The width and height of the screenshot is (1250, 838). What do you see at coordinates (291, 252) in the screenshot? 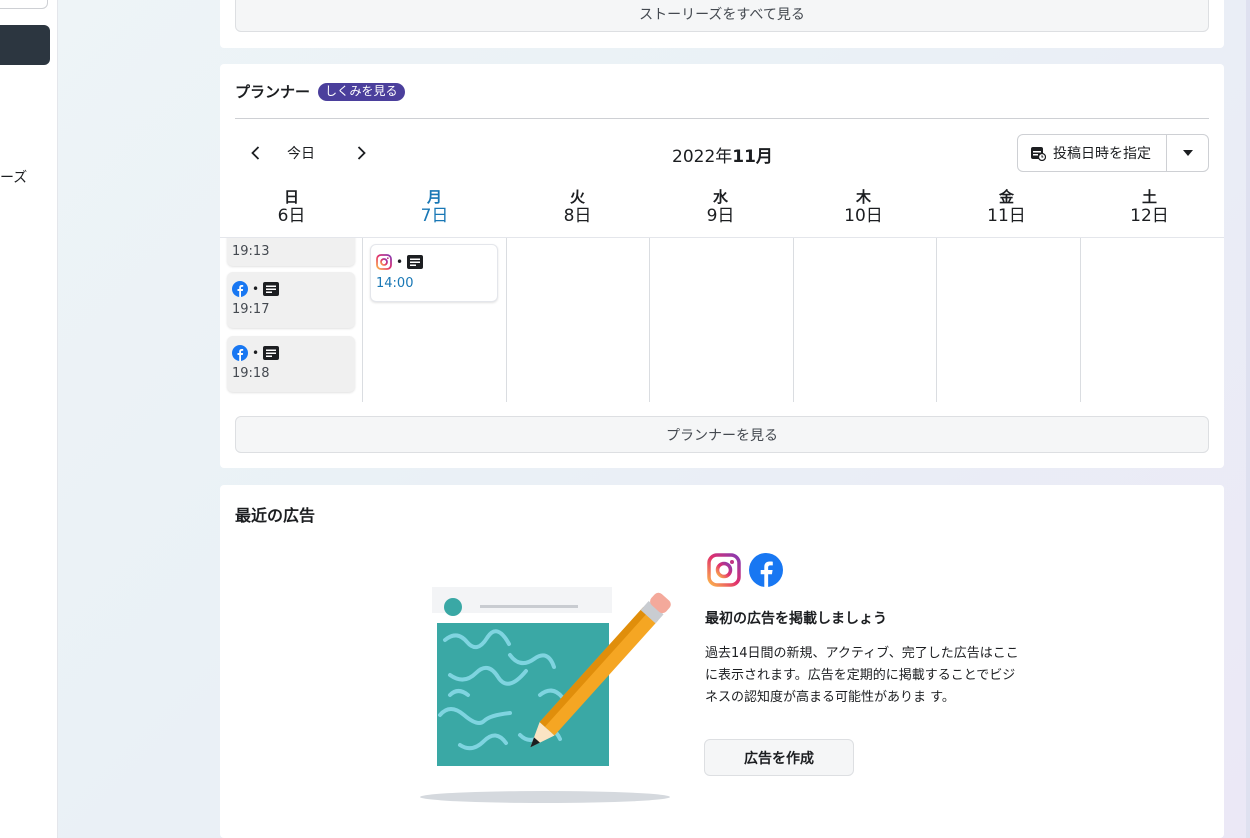
I see `scheduled-post-card: 19:13` at bounding box center [291, 252].